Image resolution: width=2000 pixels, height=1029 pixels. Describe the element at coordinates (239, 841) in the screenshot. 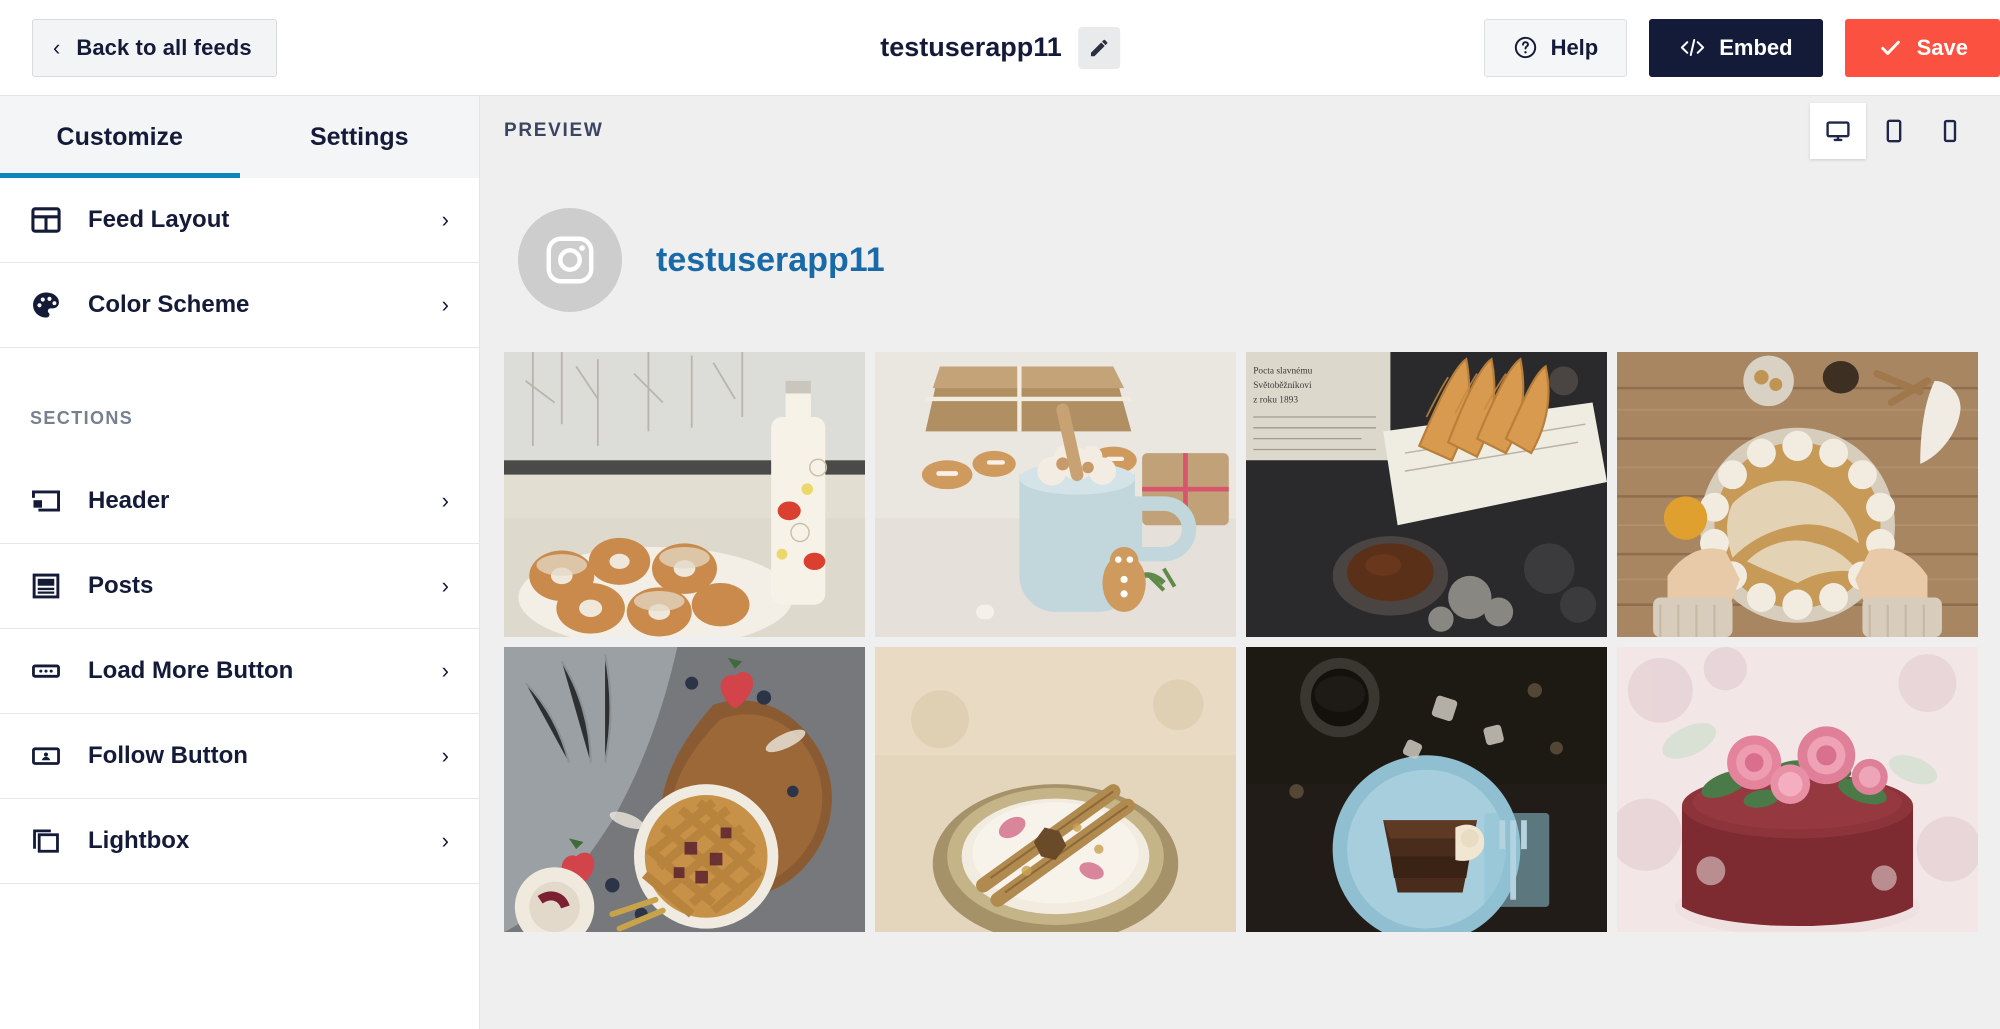

I see `sidebar-item-lightbox: Lightbox ›` at that location.